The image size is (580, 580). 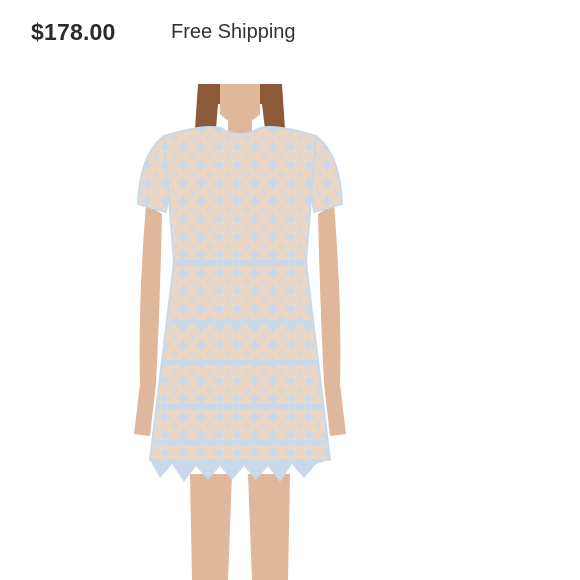 What do you see at coordinates (233, 32) in the screenshot?
I see `shipping-label: Free Shipping` at bounding box center [233, 32].